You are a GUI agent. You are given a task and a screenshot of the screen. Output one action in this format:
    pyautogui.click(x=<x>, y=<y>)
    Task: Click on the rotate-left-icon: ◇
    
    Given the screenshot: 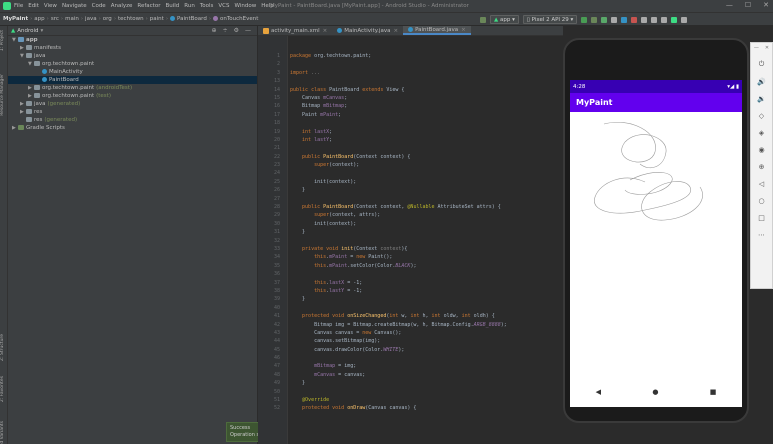 What is the action you would take?
    pyautogui.click(x=761, y=116)
    